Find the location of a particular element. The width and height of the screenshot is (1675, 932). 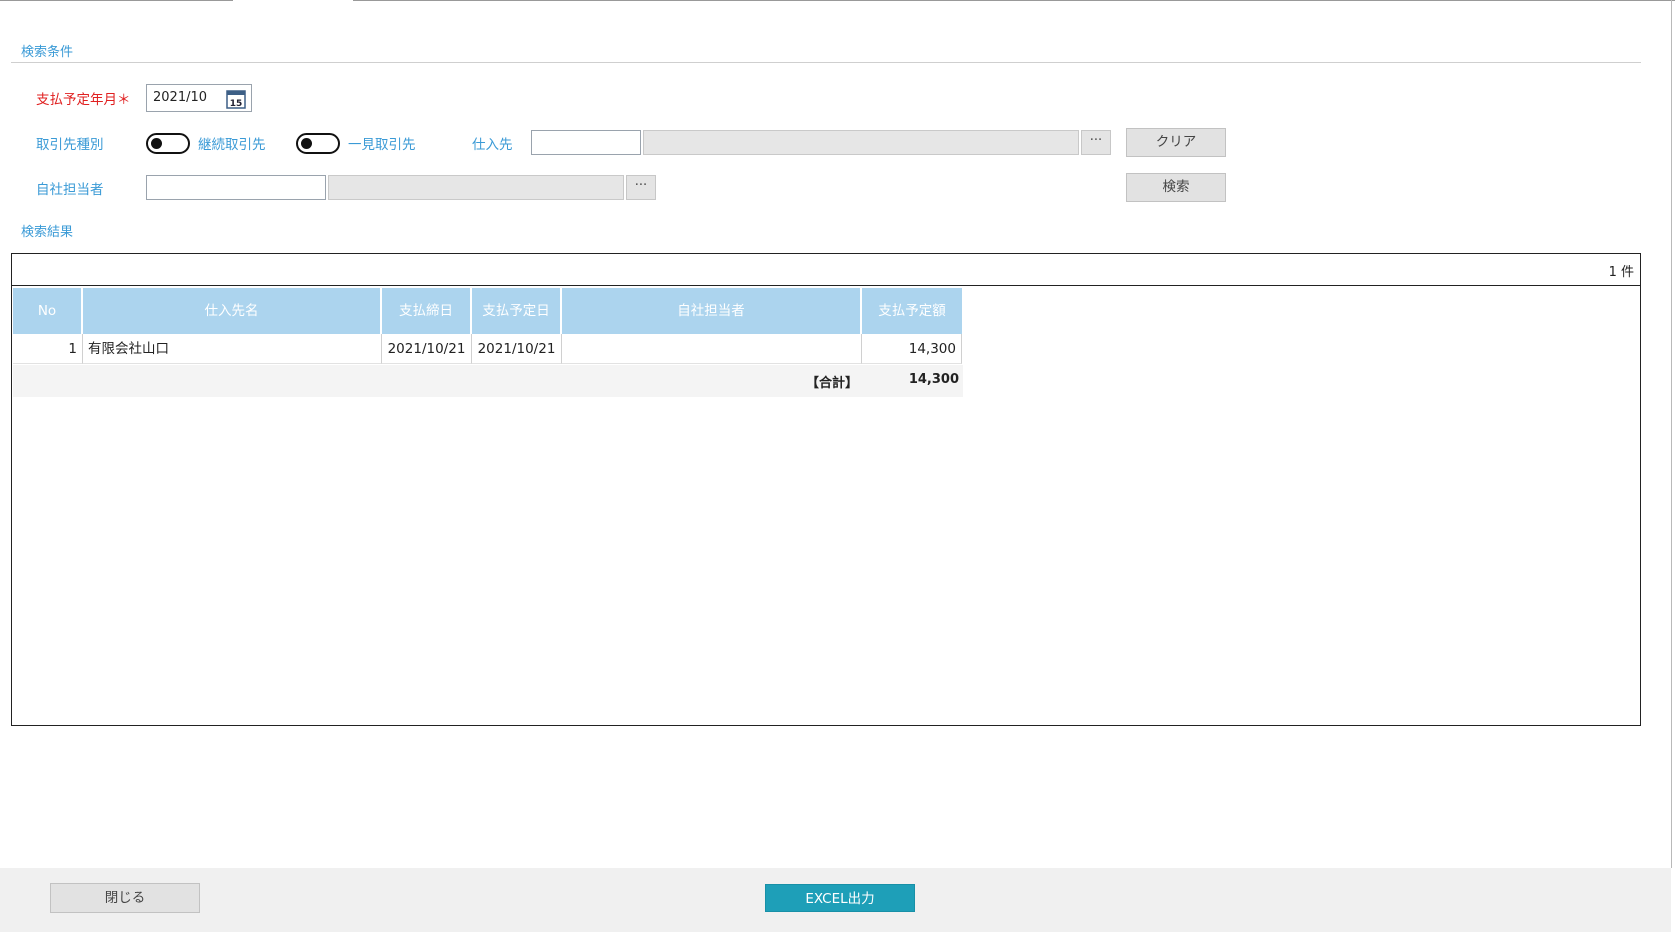

right-border is located at coordinates (1671, 434).